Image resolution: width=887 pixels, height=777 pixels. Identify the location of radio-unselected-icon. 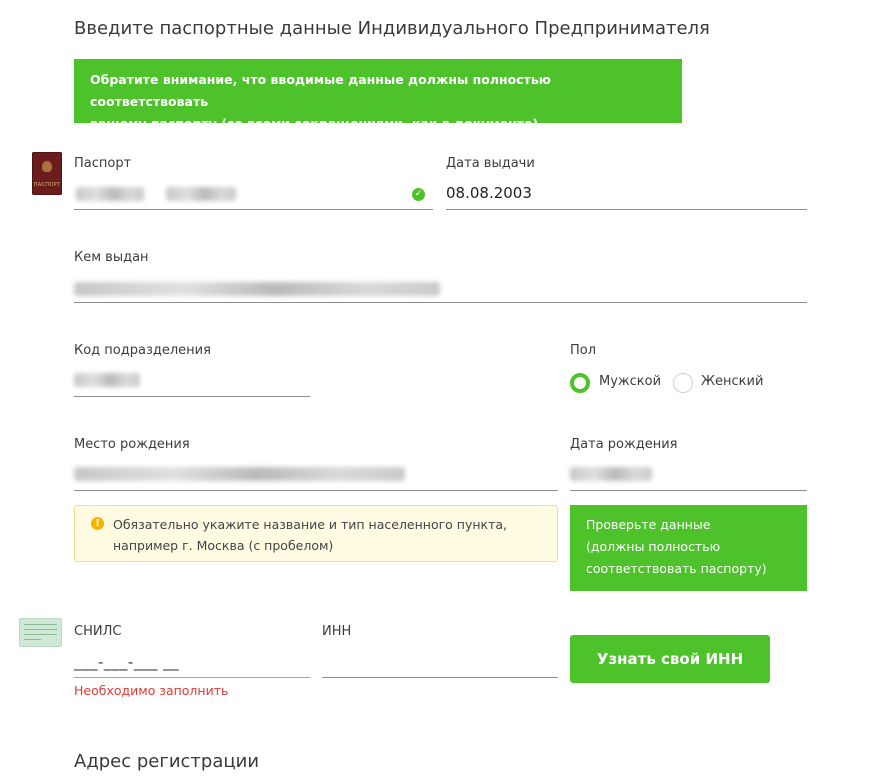
(683, 383).